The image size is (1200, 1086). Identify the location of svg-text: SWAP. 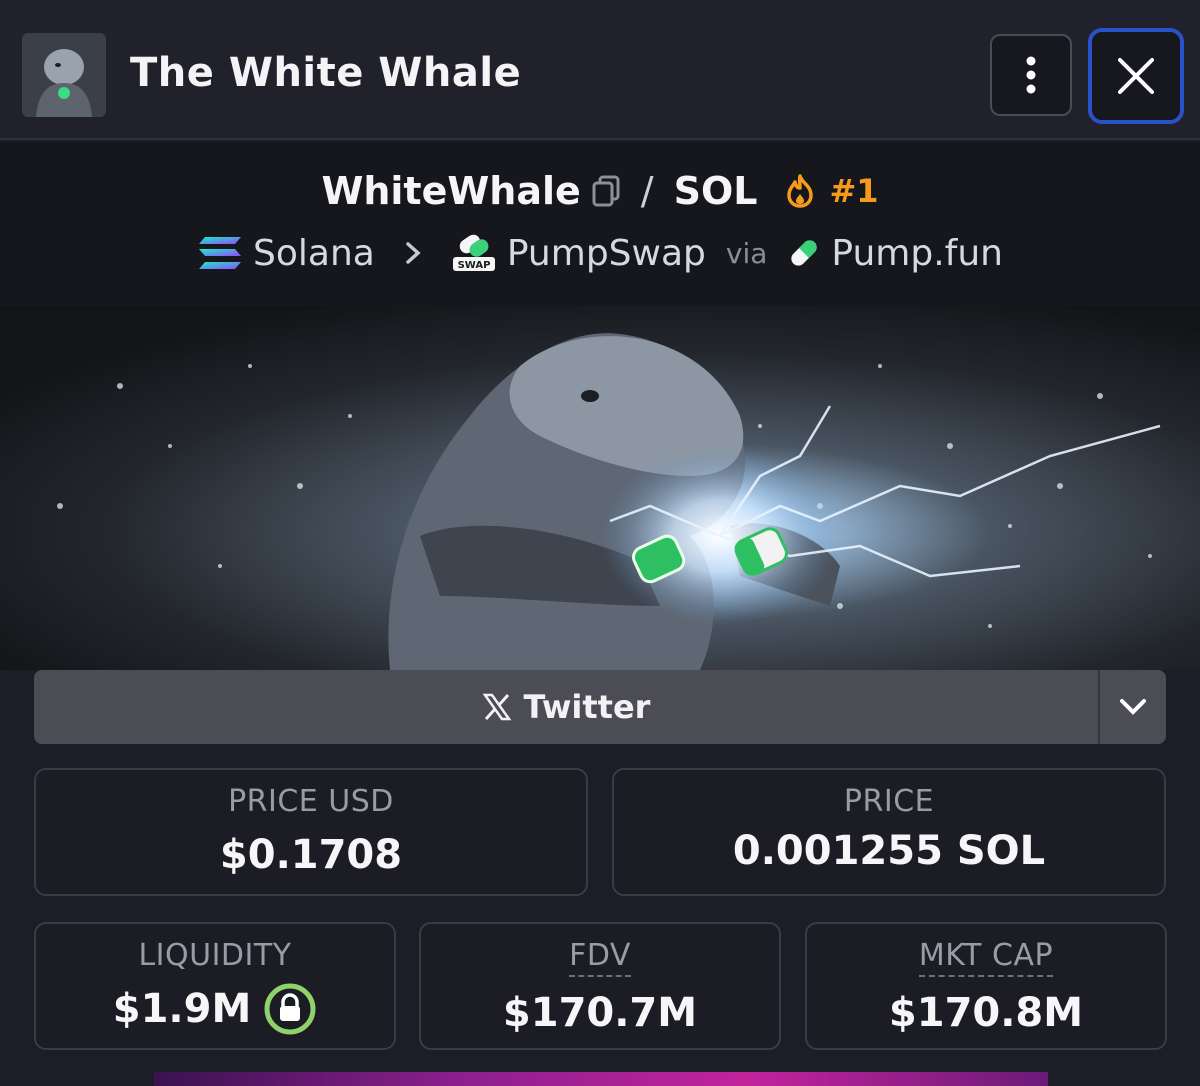
(473, 265).